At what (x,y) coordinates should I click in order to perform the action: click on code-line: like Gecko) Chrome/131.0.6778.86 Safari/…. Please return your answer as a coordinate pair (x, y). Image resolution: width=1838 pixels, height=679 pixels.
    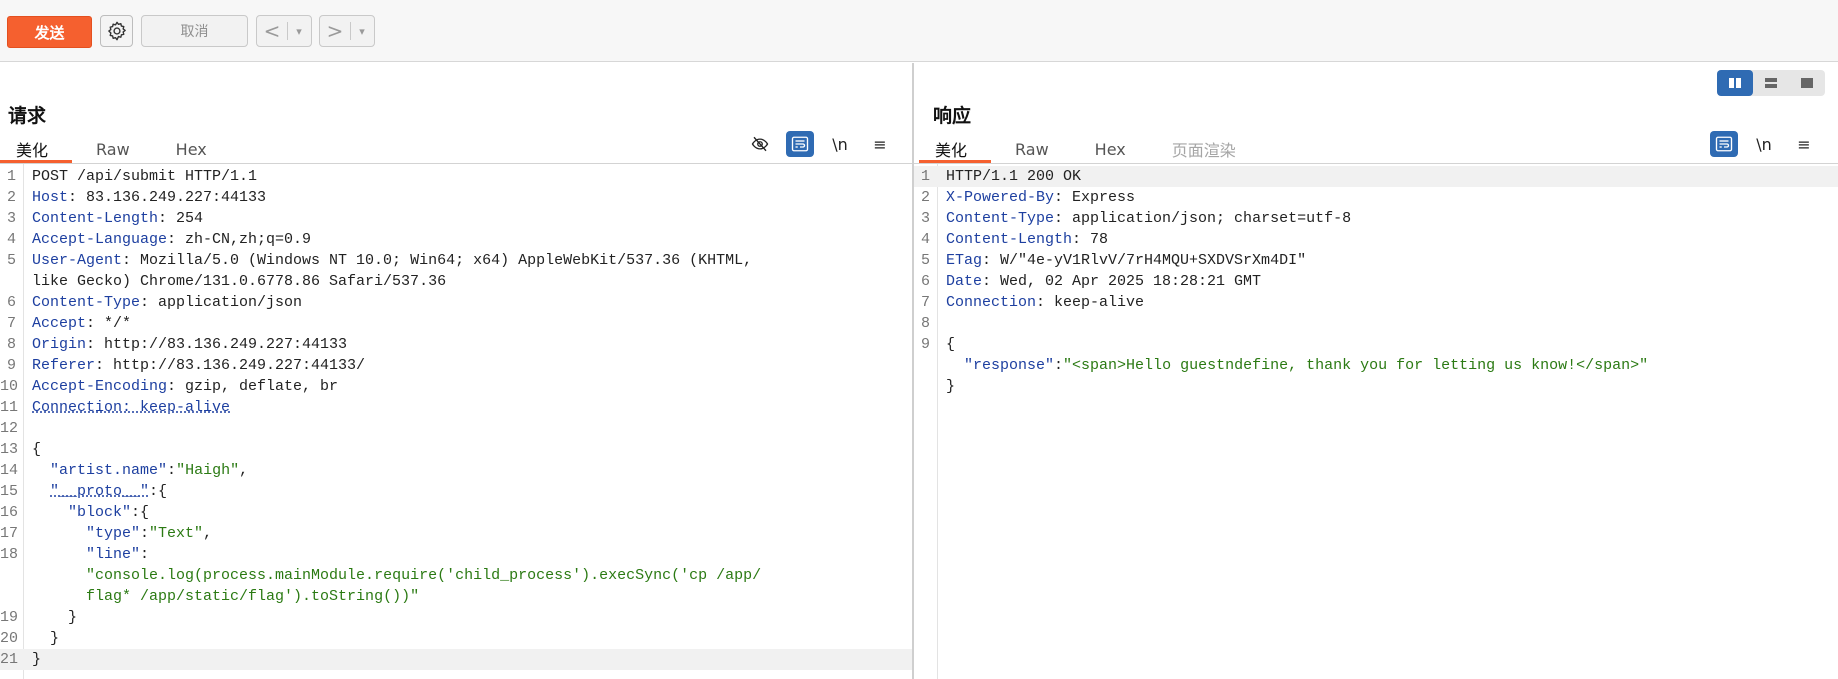
    Looking at the image, I should click on (456, 281).